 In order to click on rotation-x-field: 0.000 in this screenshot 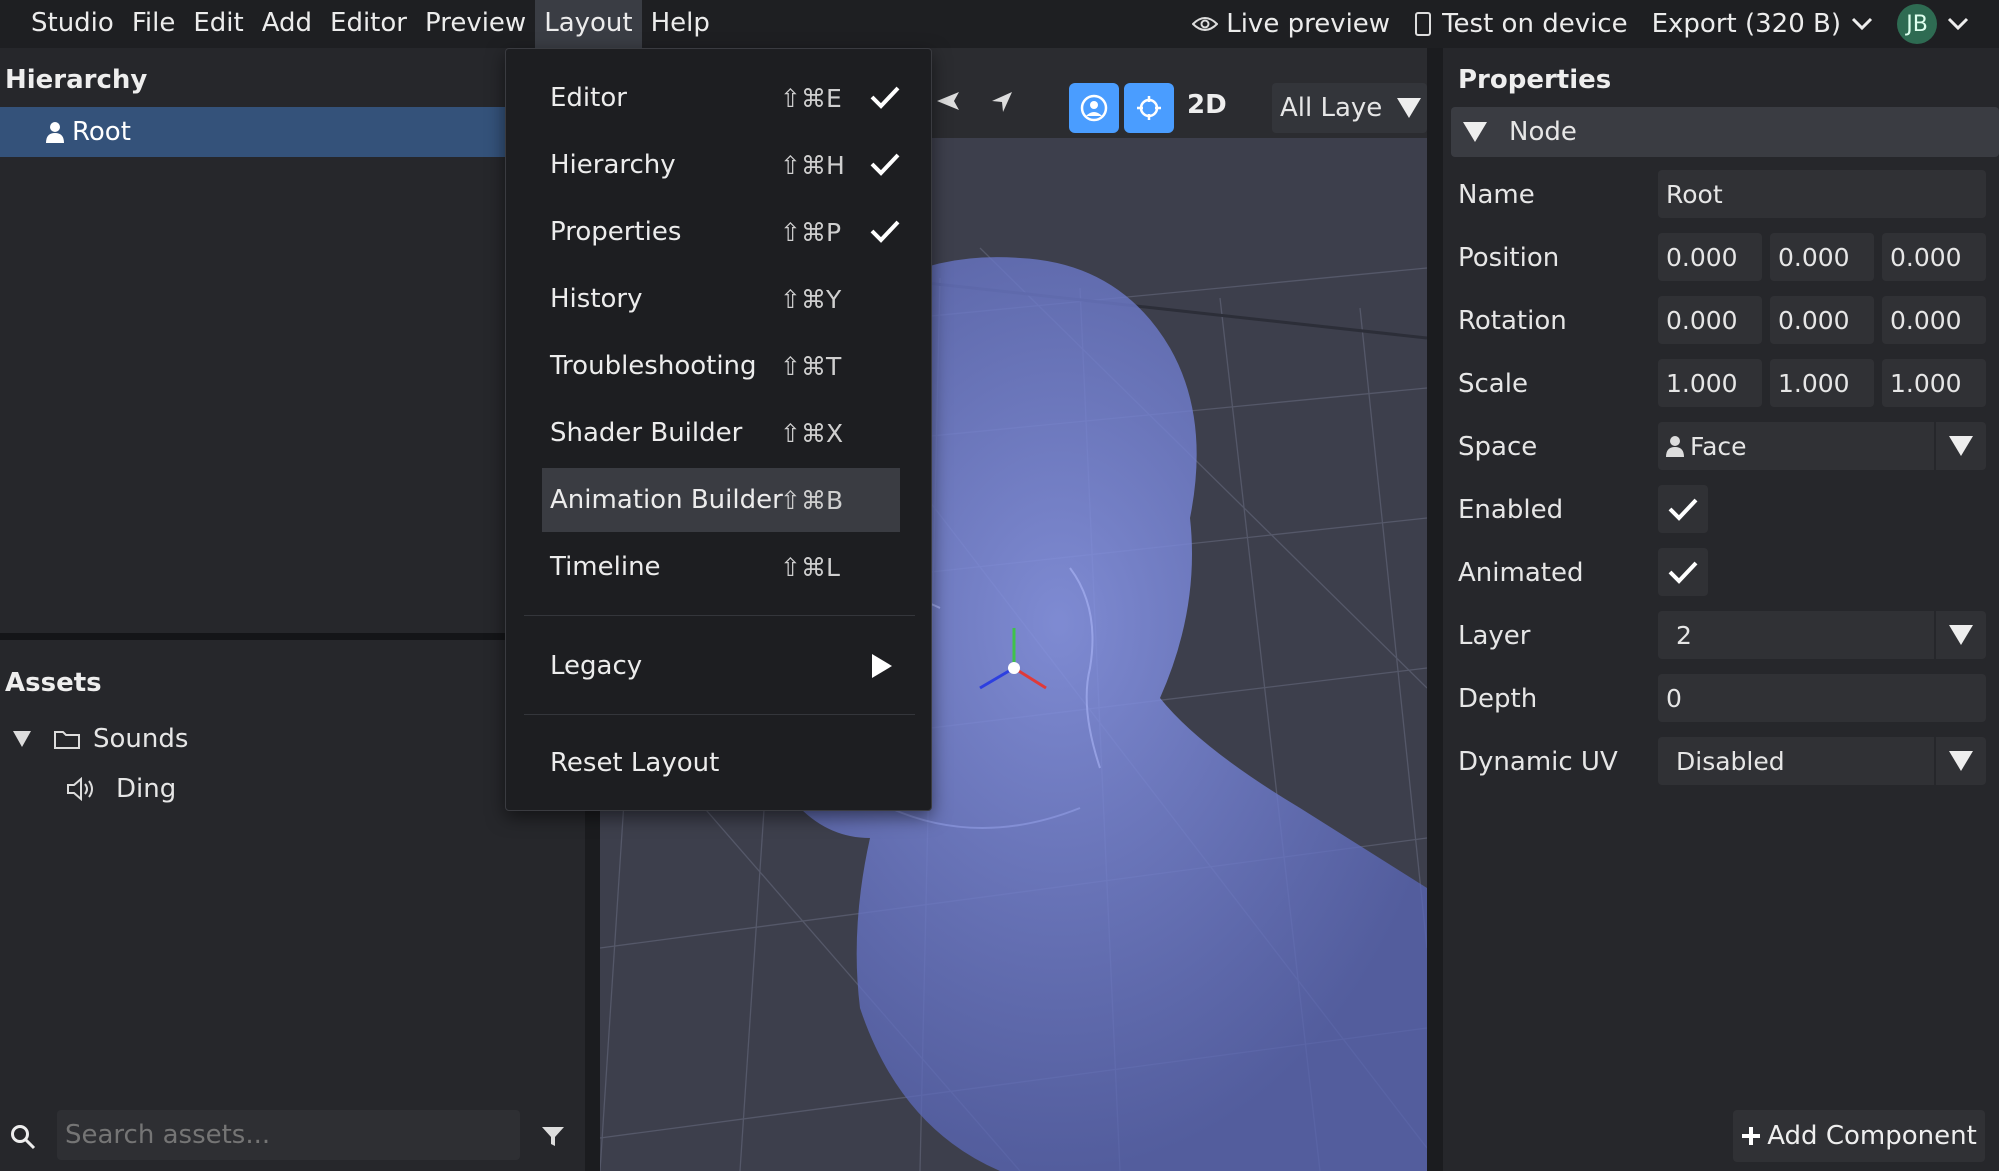, I will do `click(1710, 320)`.